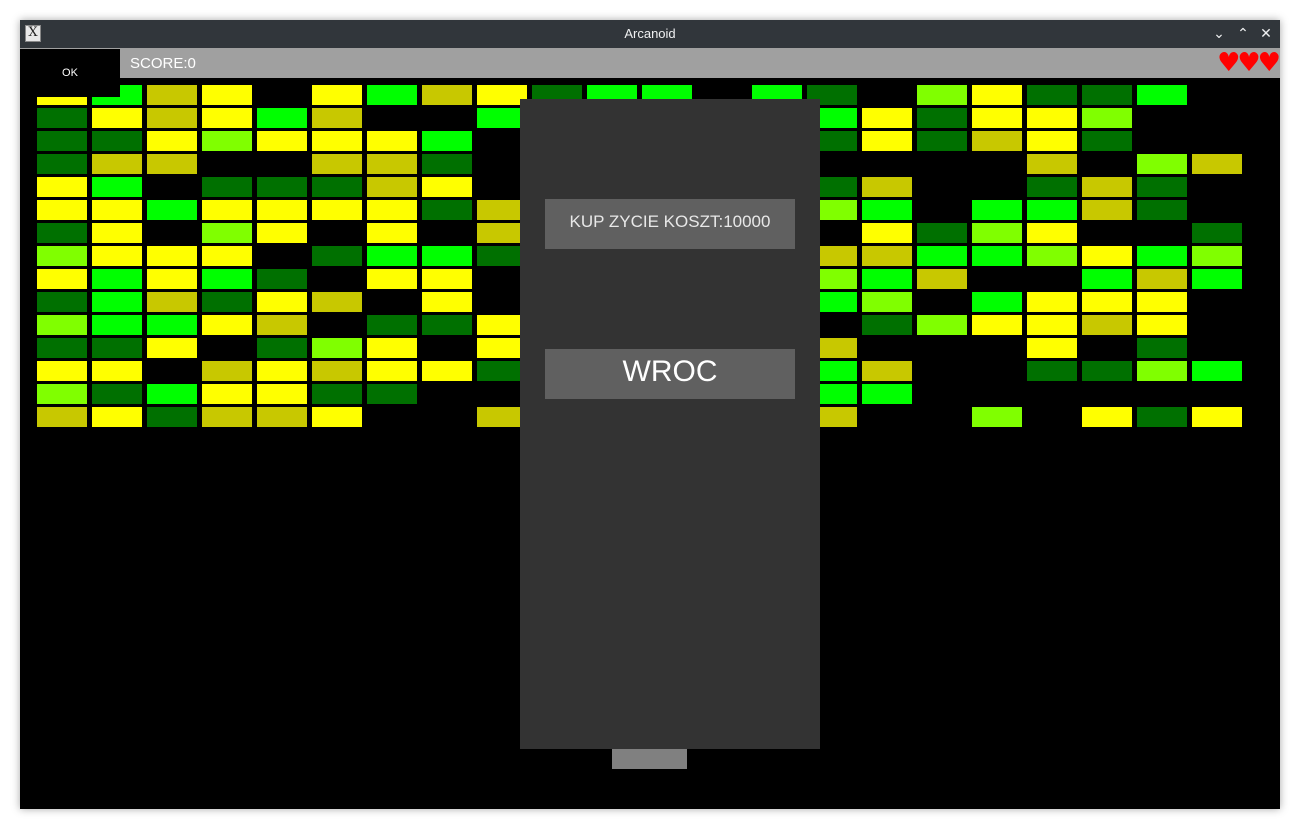  What do you see at coordinates (70, 73) in the screenshot?
I see `ok-button: OK` at bounding box center [70, 73].